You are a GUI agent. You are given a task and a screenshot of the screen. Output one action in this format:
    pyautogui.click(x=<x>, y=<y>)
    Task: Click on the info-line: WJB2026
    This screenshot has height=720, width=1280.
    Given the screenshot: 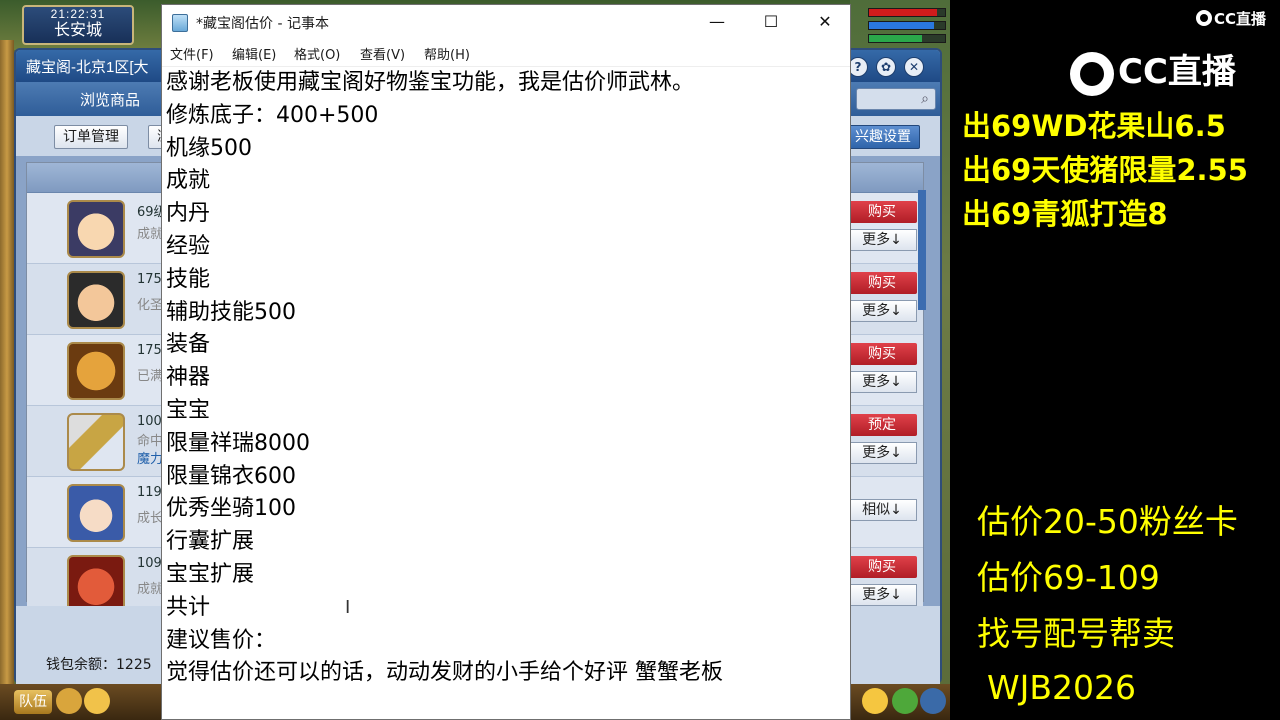 What is the action you would take?
    pyautogui.click(x=1061, y=687)
    